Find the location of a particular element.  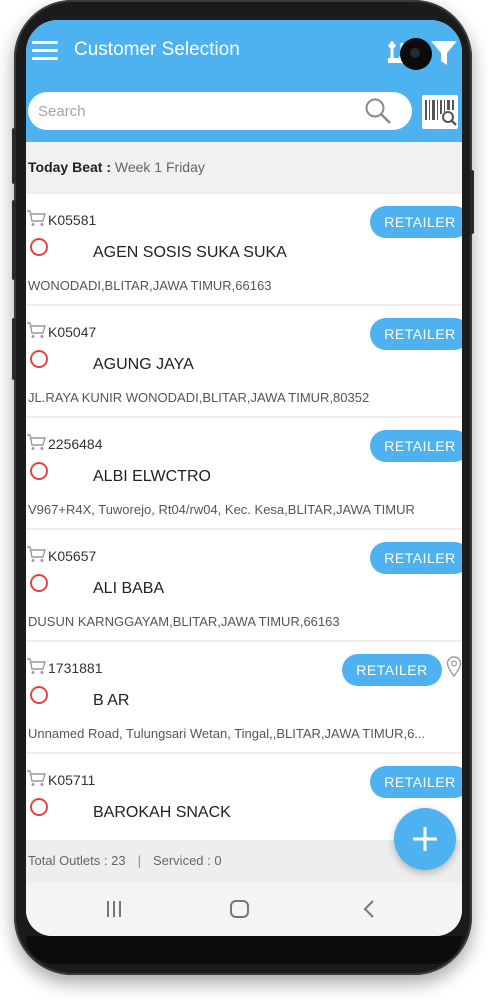

add-customer-button is located at coordinates (425, 839).